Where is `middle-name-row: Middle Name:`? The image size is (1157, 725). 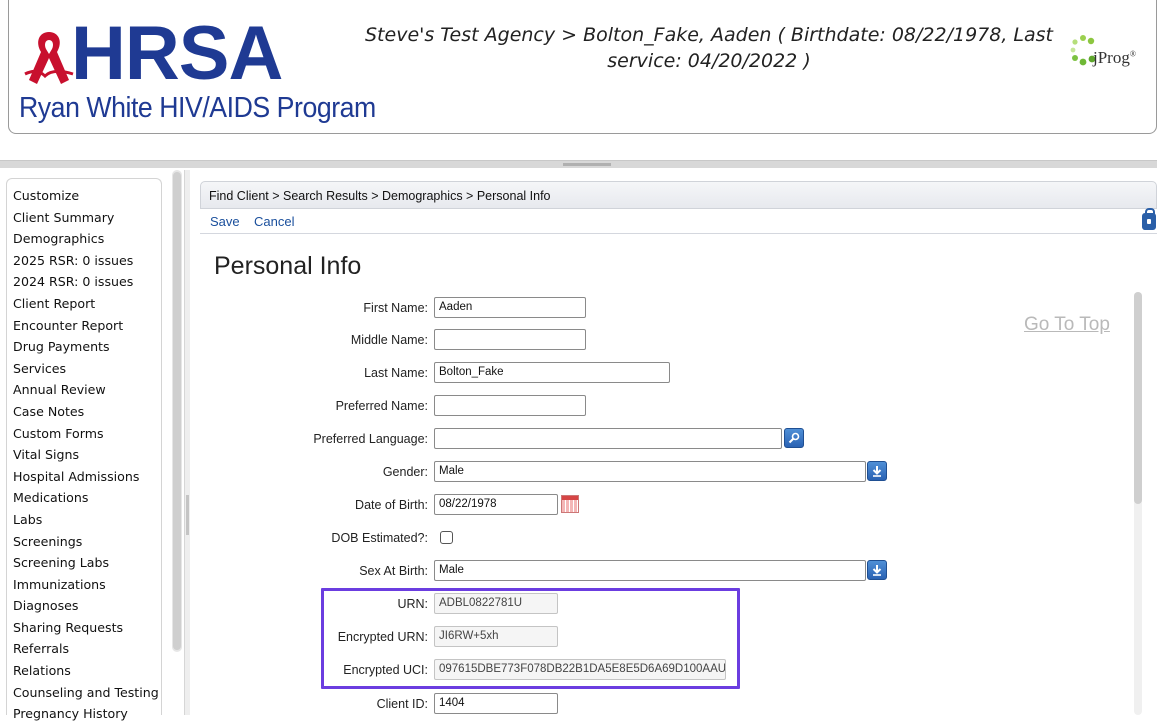
middle-name-row: Middle Name: is located at coordinates (496, 340).